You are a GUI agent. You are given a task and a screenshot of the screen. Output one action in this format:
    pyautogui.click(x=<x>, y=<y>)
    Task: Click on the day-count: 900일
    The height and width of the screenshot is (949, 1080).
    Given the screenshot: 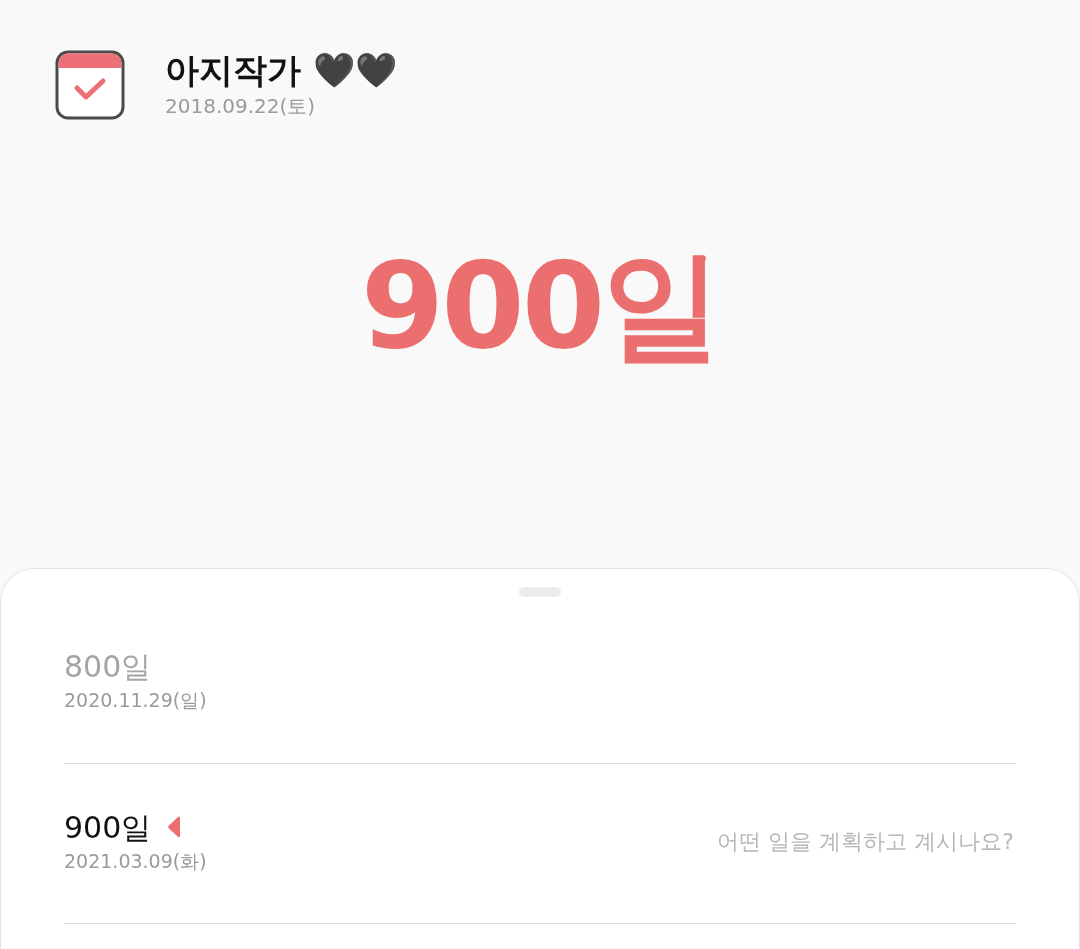 What is the action you would take?
    pyautogui.click(x=540, y=305)
    